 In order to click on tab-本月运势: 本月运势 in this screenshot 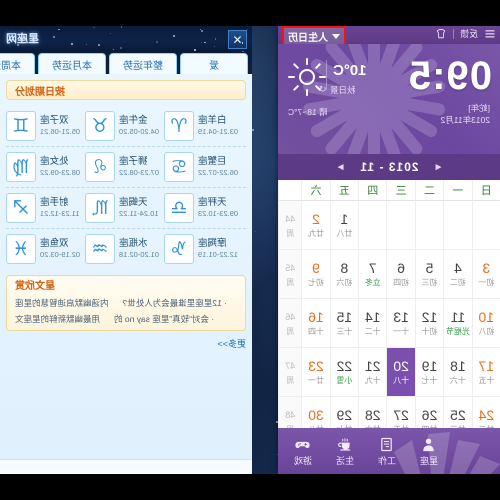, I will do `click(72, 63)`.